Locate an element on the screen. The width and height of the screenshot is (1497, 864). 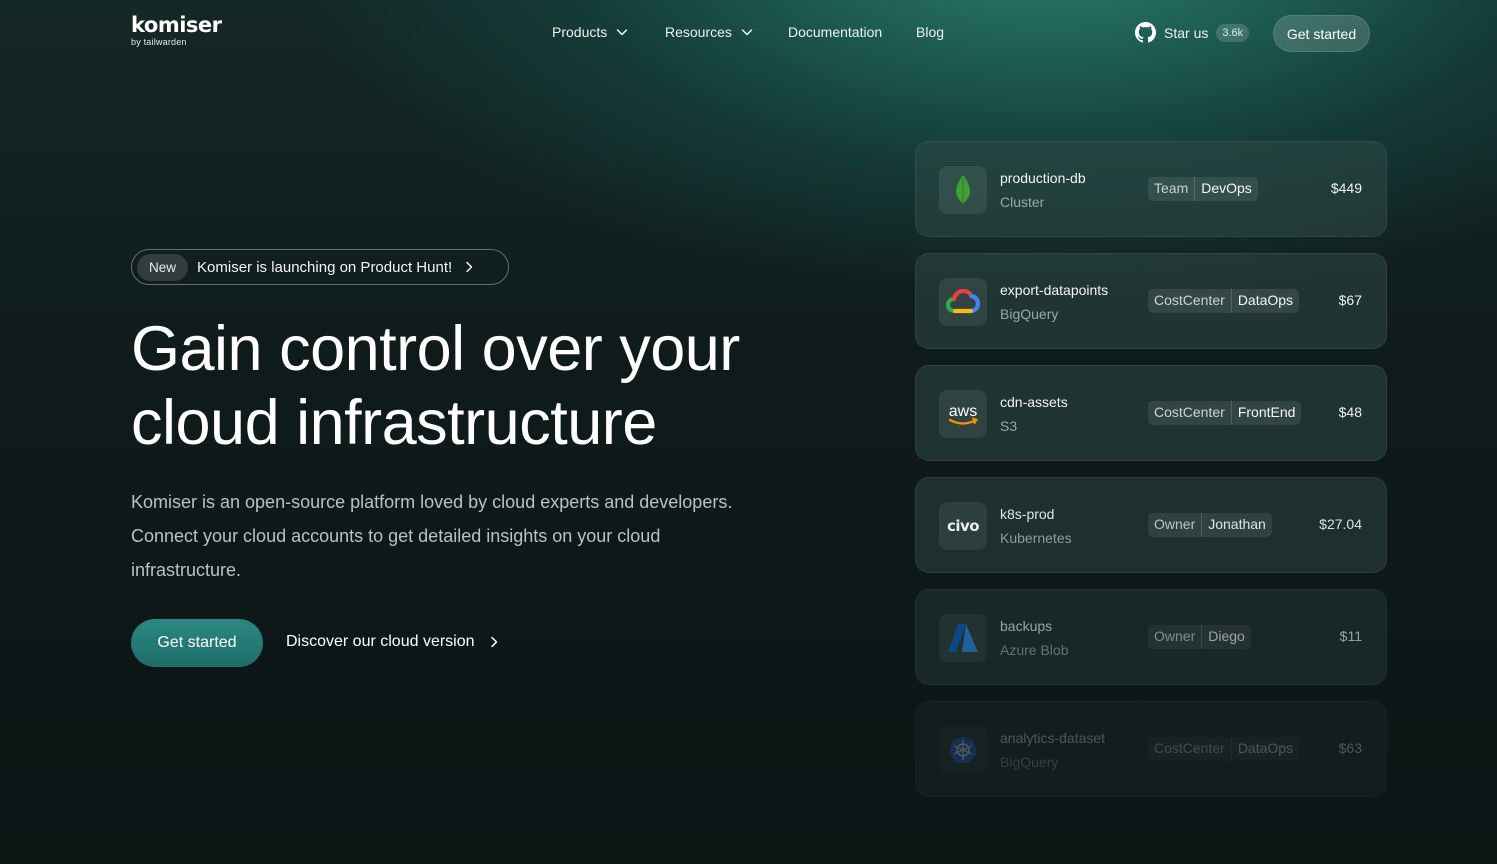
civo-icon-text: civo is located at coordinates (963, 526).